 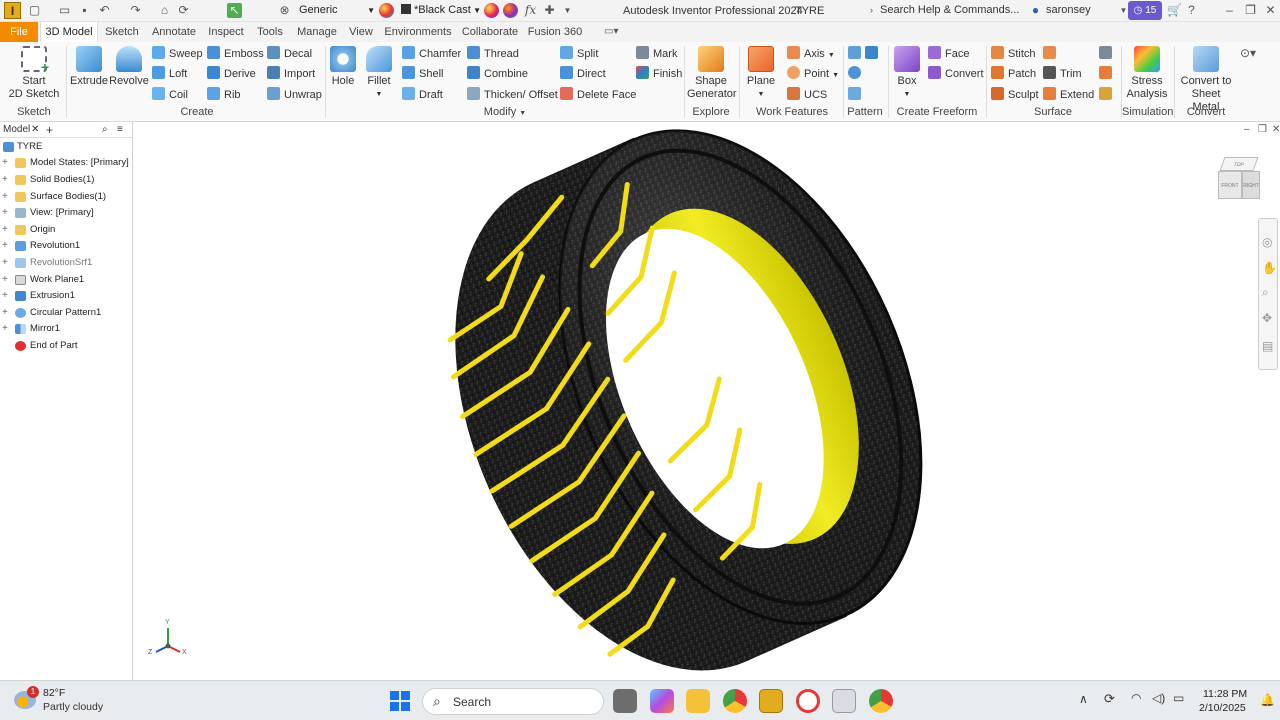 I want to click on taskbar-search: ⌕ Search, so click(x=513, y=701).